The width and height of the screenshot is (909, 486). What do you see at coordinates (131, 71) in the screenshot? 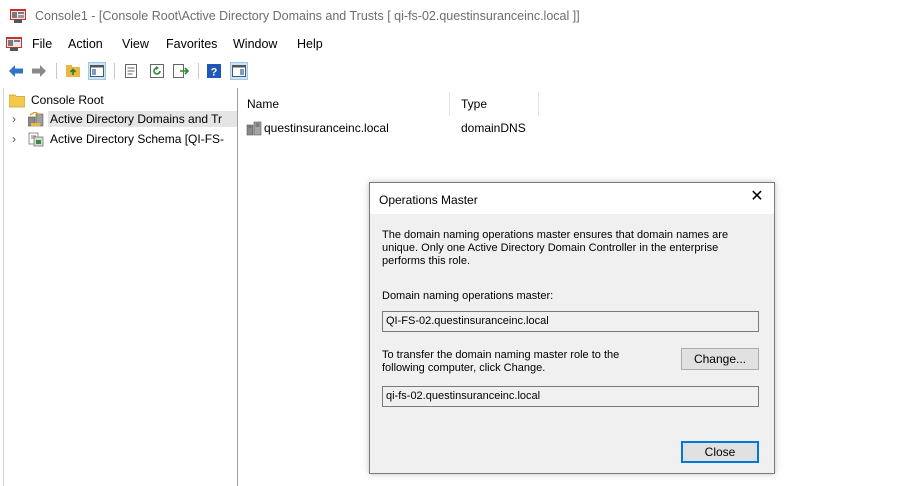
I see `properties-icon` at bounding box center [131, 71].